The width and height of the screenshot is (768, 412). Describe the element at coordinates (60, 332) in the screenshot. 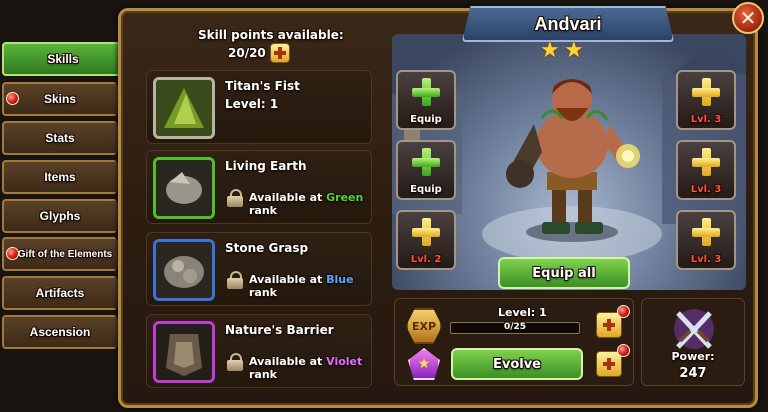

I see `tab-label: Ascension` at that location.